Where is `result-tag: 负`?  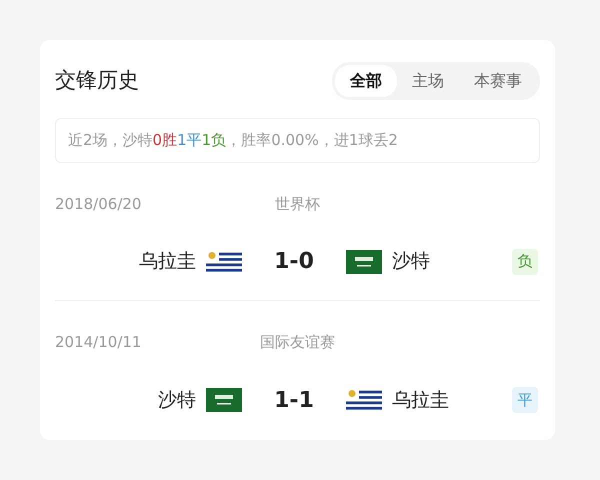
result-tag: 负 is located at coordinates (525, 261).